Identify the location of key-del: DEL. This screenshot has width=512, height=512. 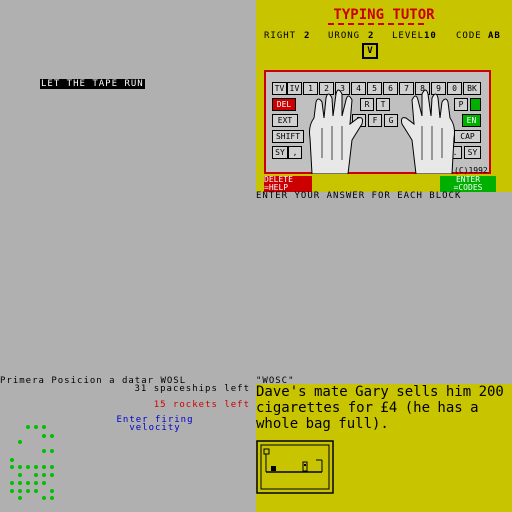
(284, 104).